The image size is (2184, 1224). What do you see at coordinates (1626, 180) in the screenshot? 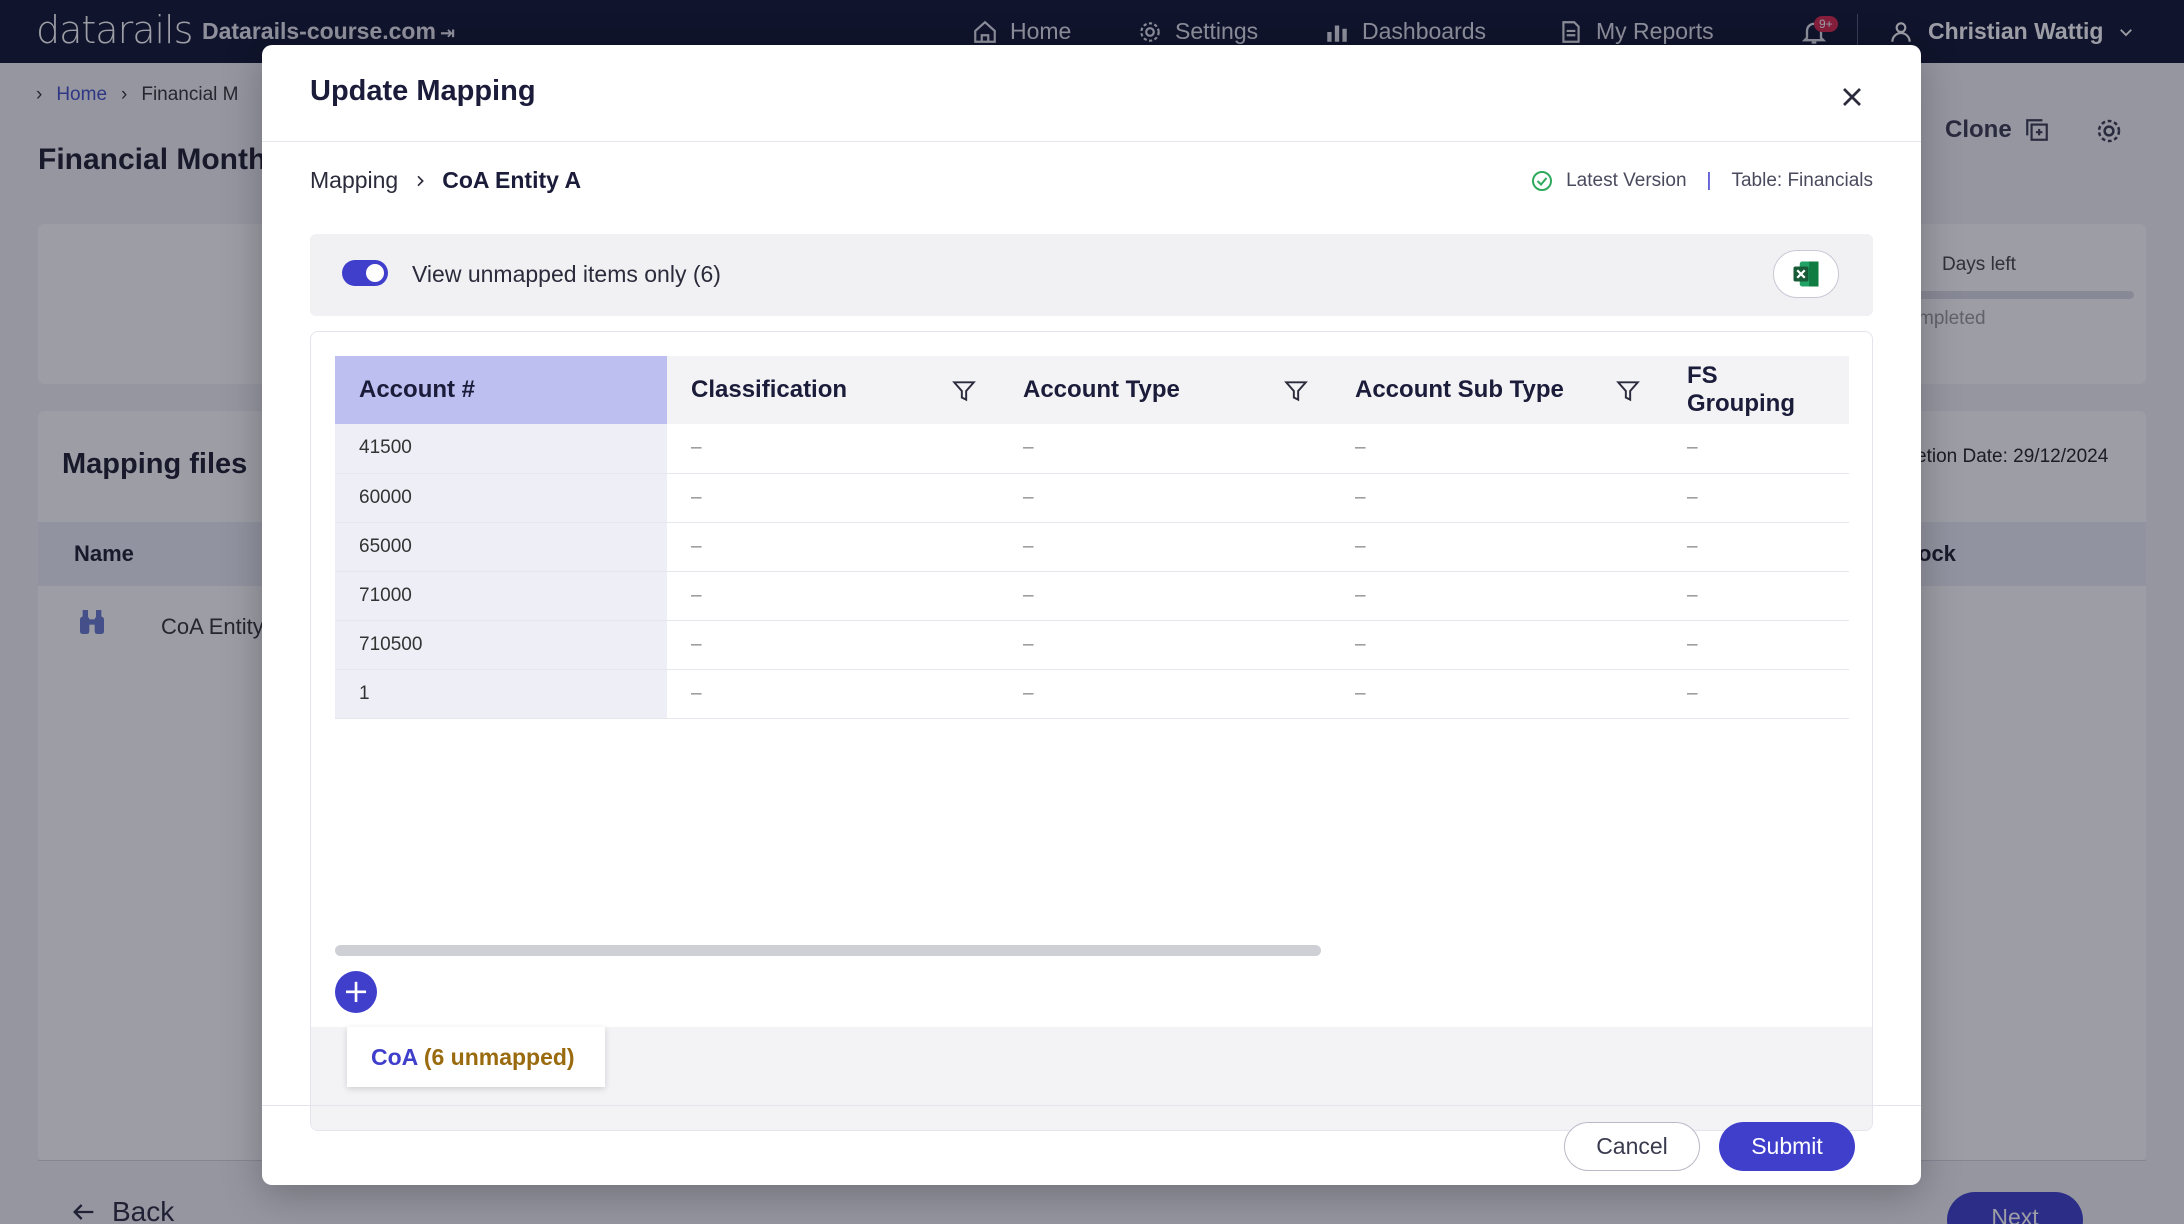
I see `latest-version-label: Latest Version` at bounding box center [1626, 180].